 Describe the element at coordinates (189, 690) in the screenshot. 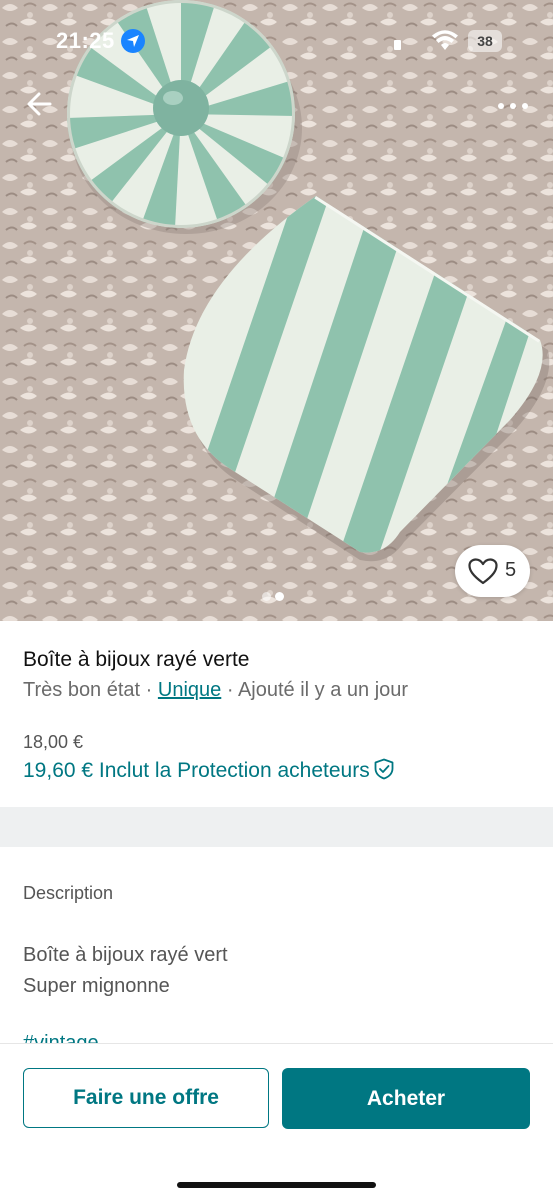

I see `brand-link: Unique` at that location.